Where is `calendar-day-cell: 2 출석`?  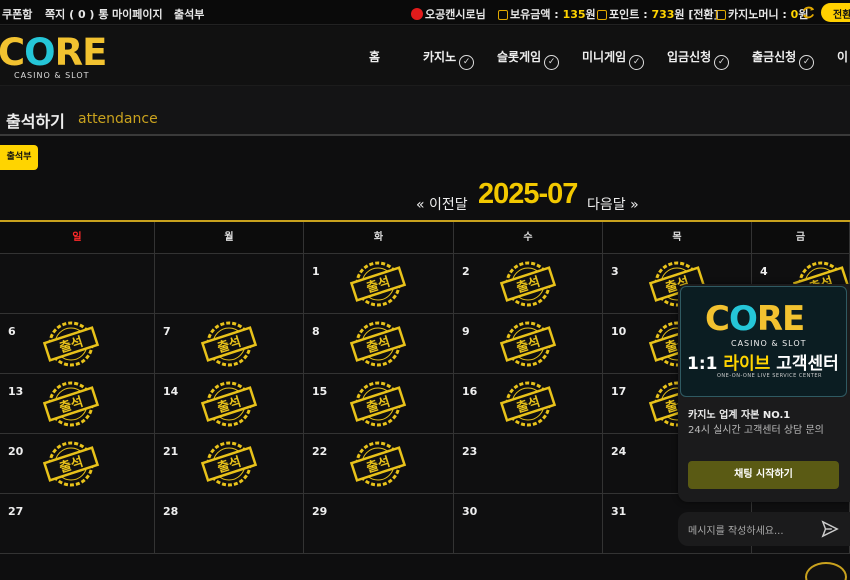
calendar-day-cell: 2 출석 is located at coordinates (528, 284).